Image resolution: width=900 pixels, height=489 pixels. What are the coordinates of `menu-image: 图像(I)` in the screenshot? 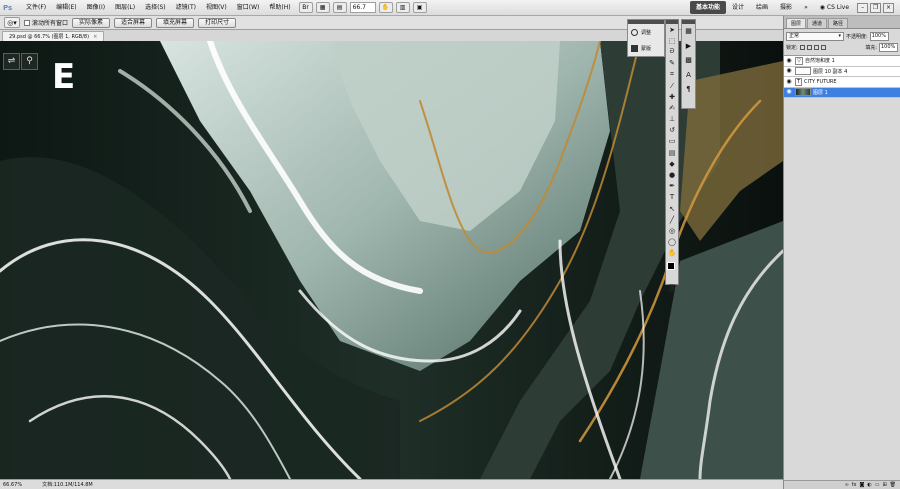 It's located at (96, 8).